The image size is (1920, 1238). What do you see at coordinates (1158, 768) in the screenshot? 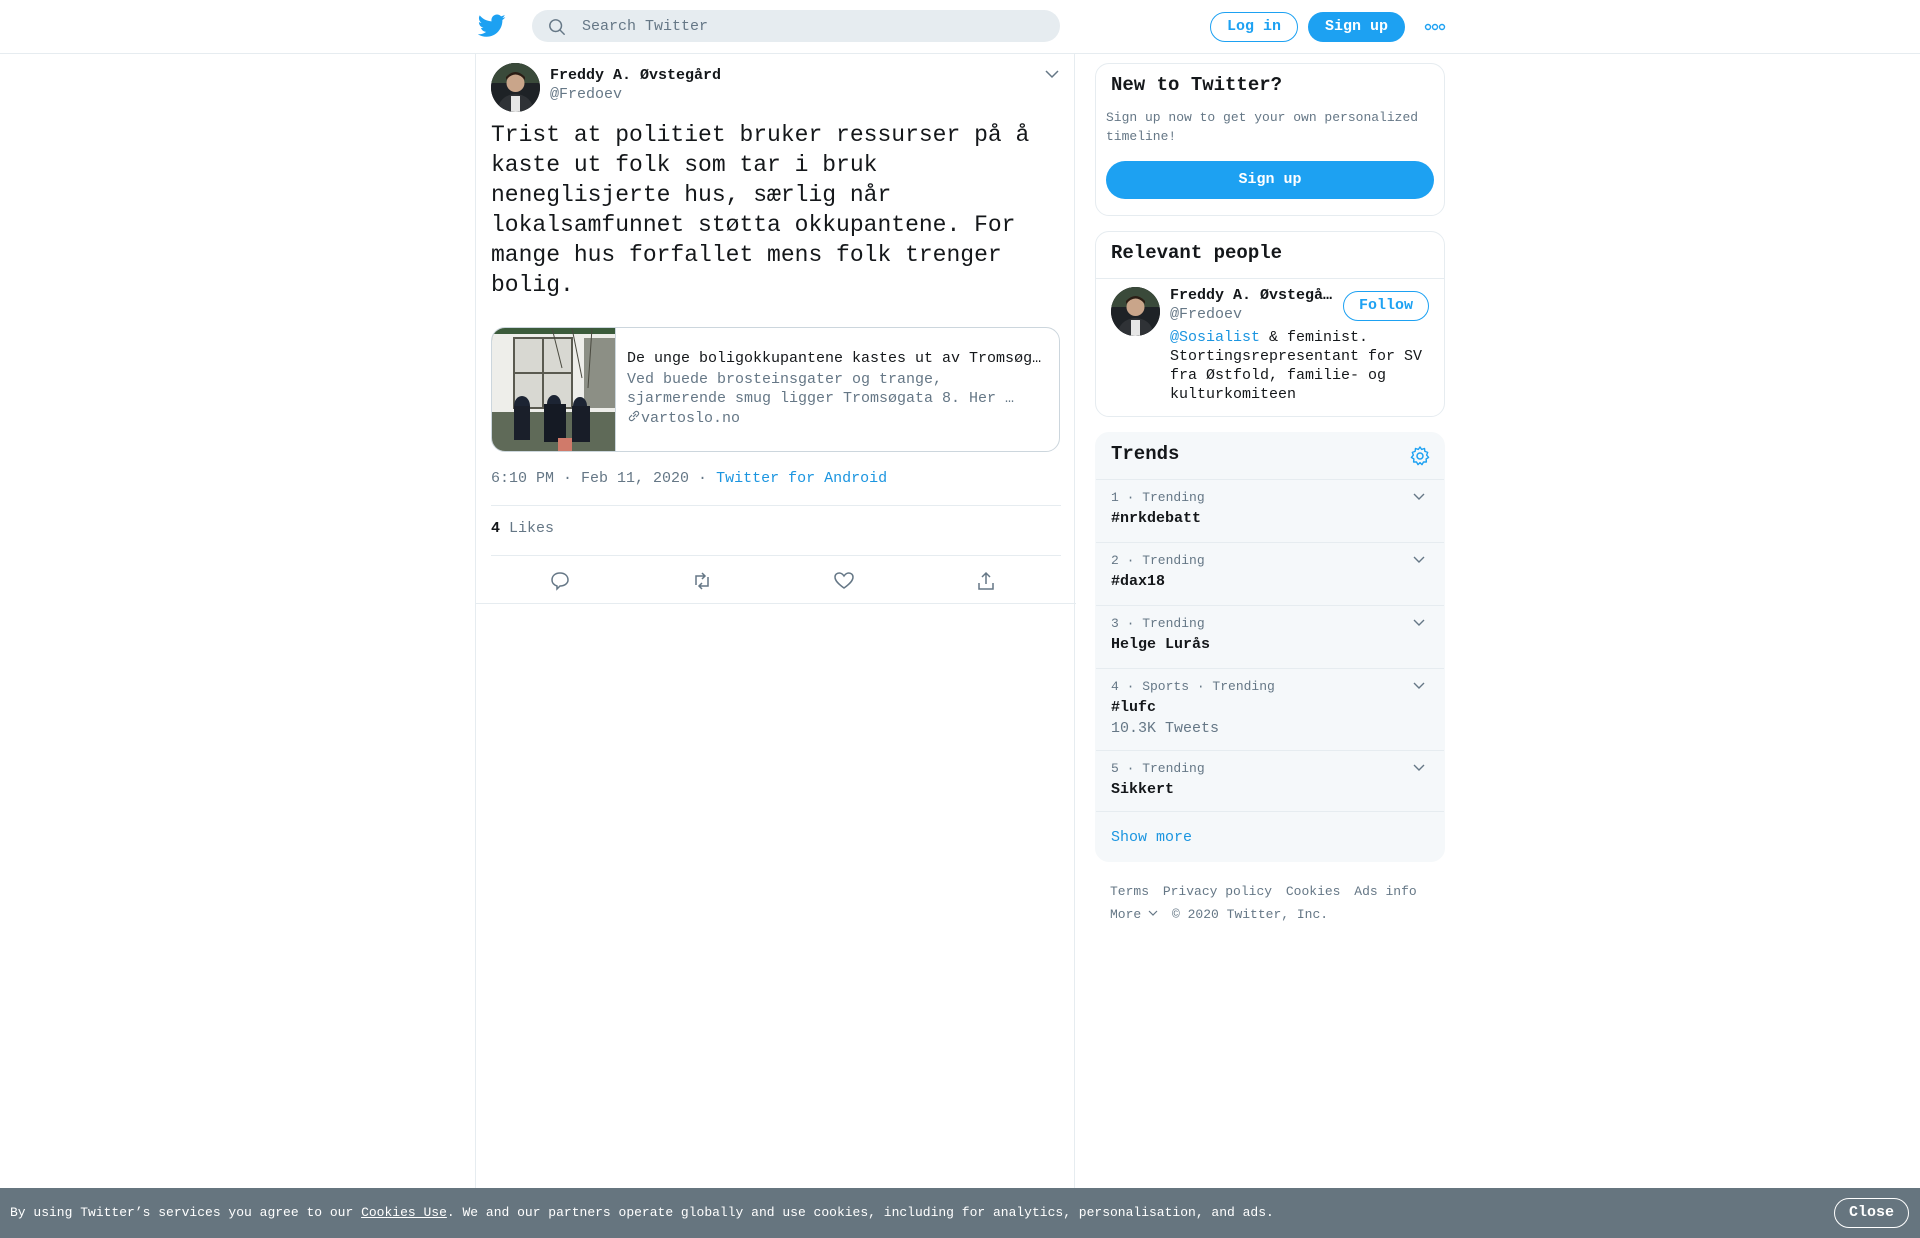
I see `trend-meta: 5 · Trending` at bounding box center [1158, 768].